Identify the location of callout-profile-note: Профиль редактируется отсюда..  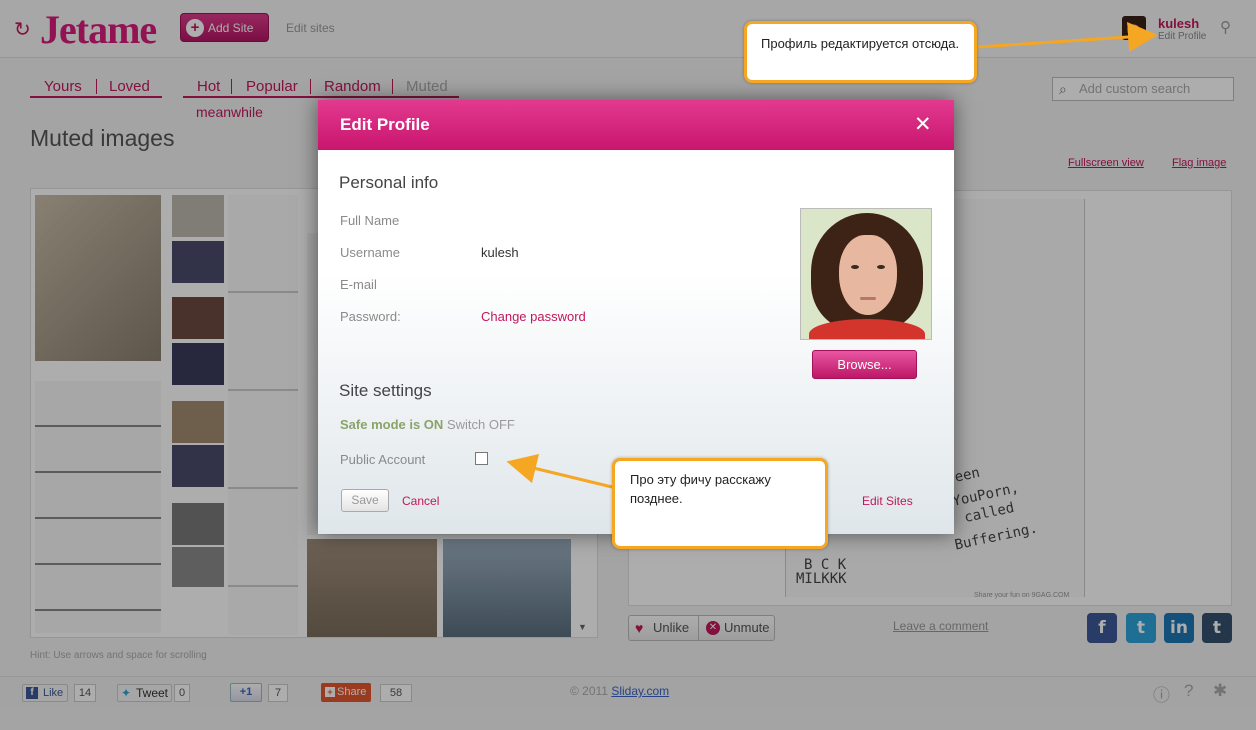
(860, 52).